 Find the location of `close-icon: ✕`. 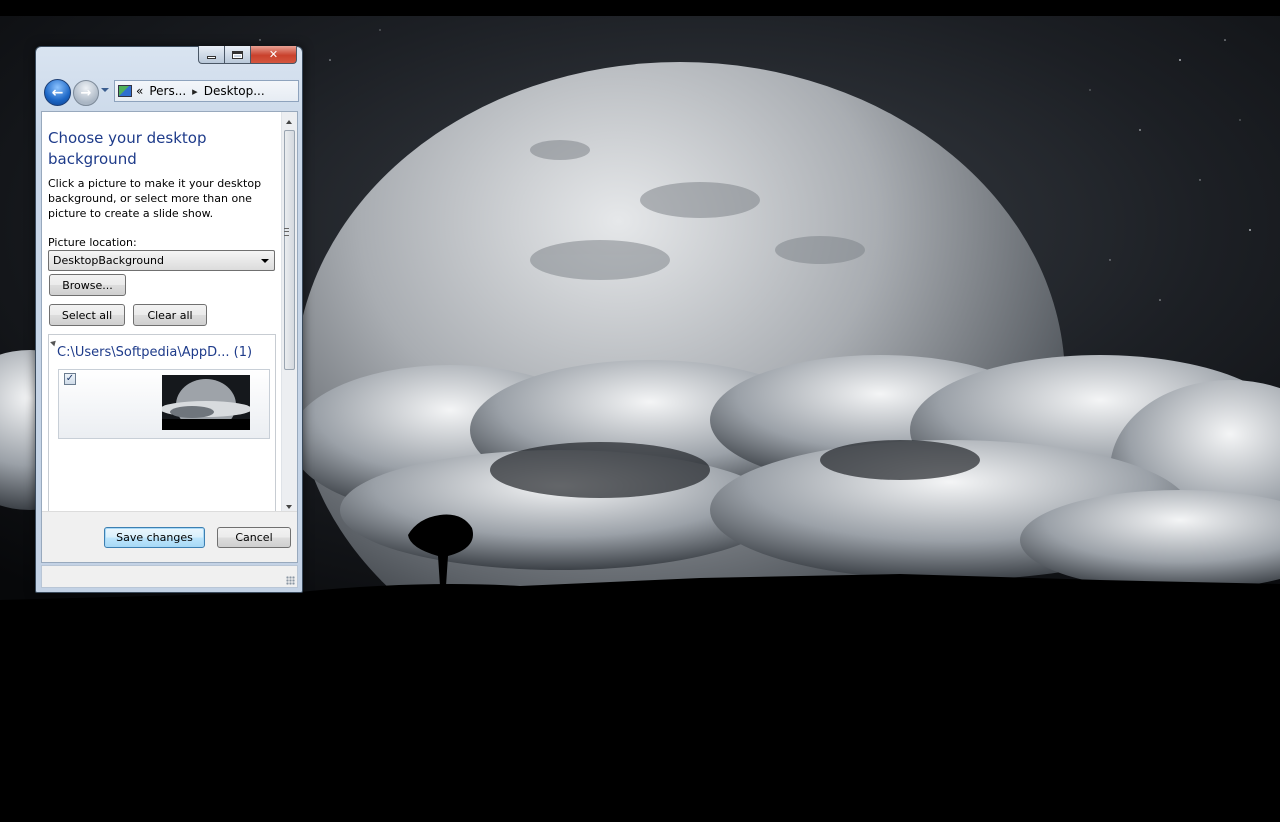

close-icon: ✕ is located at coordinates (273, 54).